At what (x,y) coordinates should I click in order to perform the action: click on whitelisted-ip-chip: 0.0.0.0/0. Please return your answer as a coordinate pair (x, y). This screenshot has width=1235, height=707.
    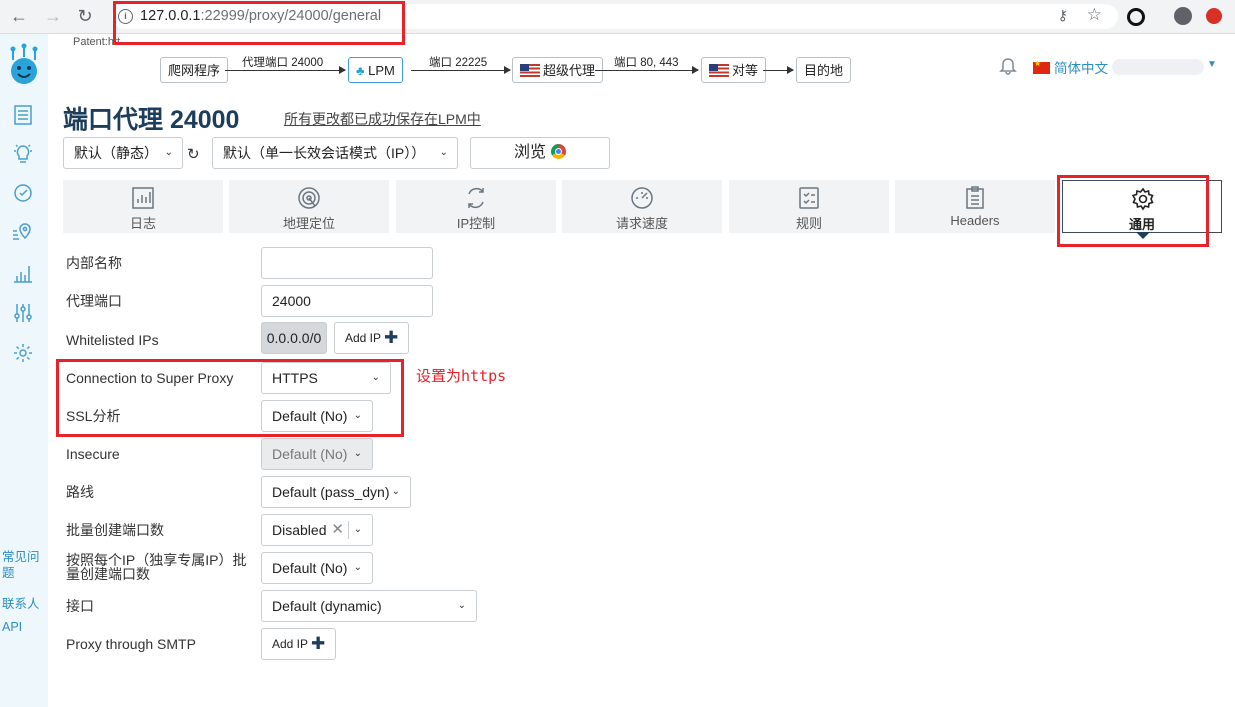
    Looking at the image, I should click on (294, 338).